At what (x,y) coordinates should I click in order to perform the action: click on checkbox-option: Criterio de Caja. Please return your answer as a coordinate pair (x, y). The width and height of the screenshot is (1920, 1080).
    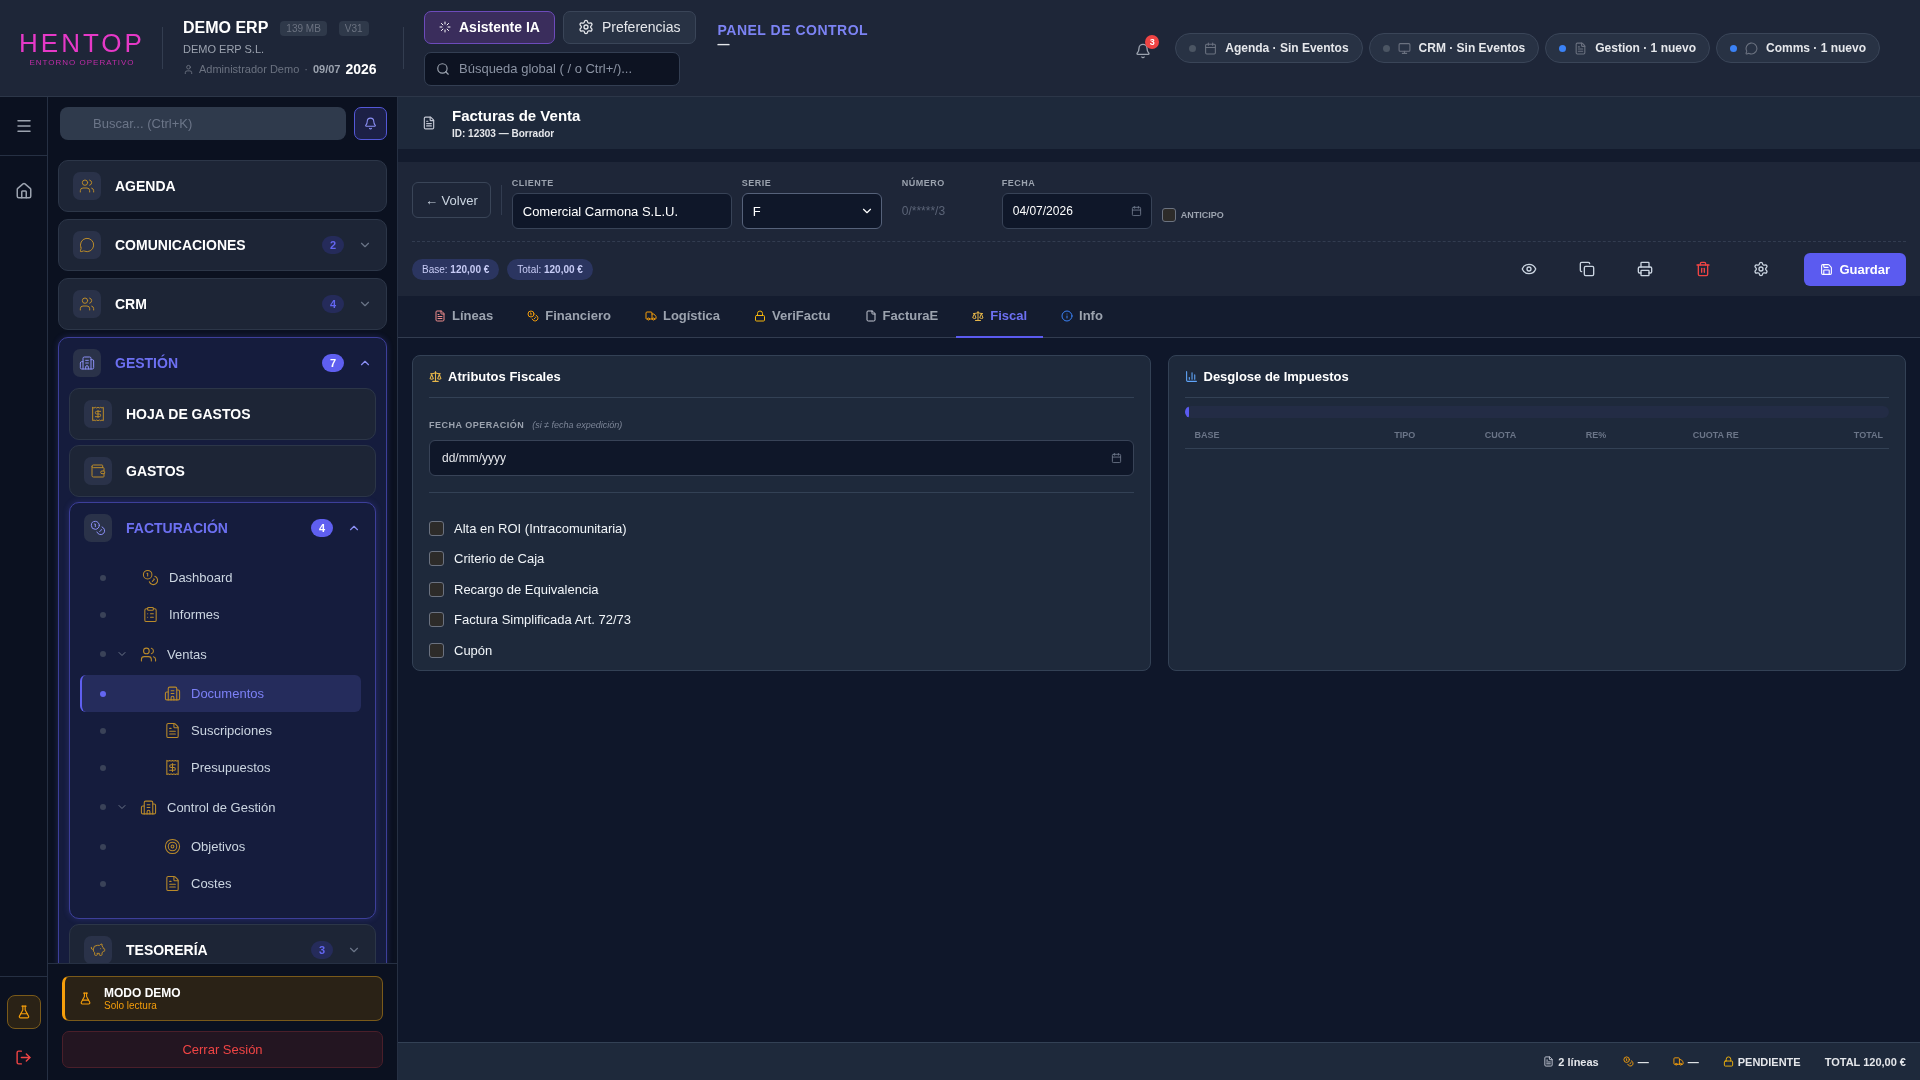
    Looking at the image, I should click on (781, 558).